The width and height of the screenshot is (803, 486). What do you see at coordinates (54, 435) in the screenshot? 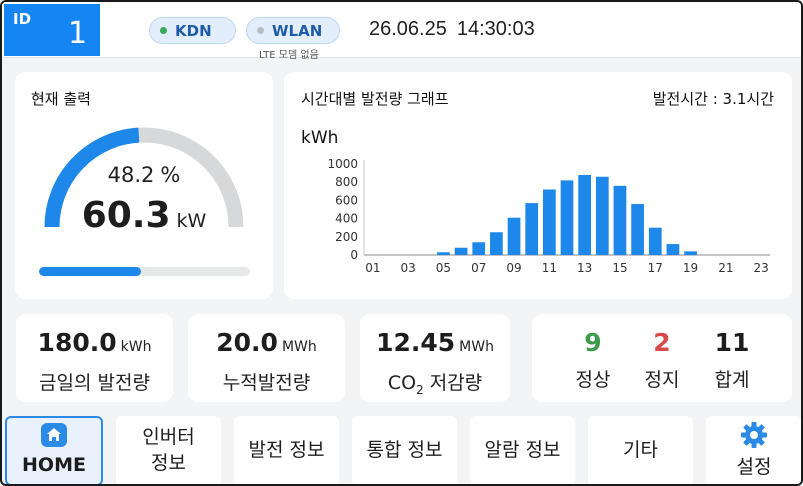
I see `home-icon` at bounding box center [54, 435].